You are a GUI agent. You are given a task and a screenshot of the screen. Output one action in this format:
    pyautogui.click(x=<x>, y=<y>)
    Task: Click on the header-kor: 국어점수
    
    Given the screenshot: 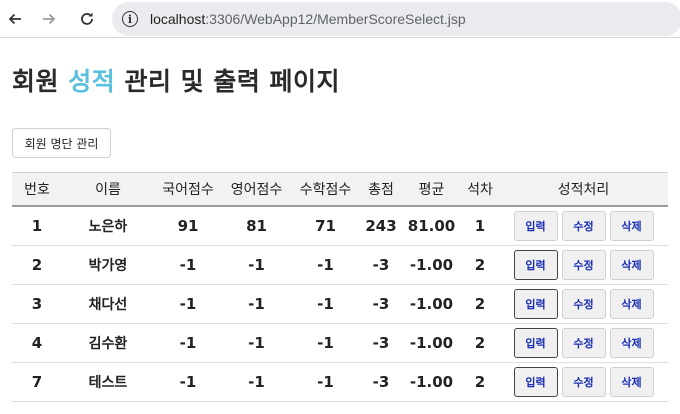 What is the action you would take?
    pyautogui.click(x=188, y=189)
    